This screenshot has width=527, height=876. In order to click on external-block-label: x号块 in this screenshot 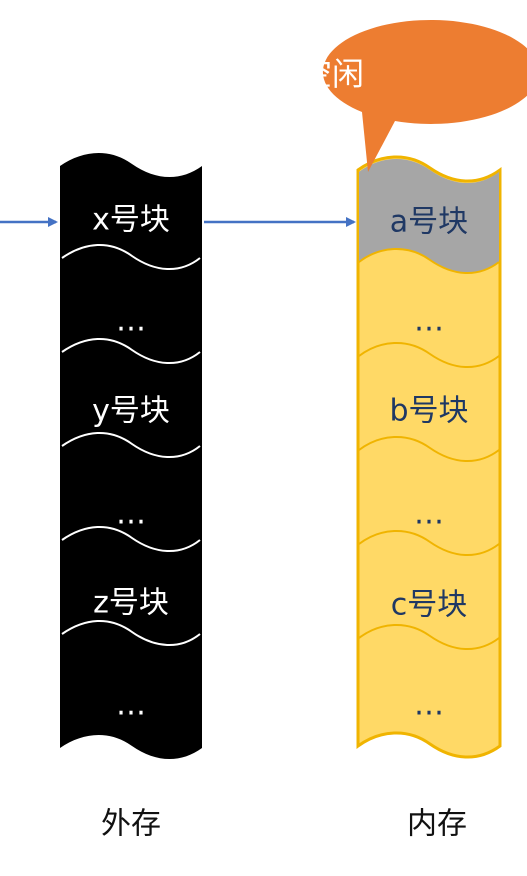, I will do `click(131, 220)`.